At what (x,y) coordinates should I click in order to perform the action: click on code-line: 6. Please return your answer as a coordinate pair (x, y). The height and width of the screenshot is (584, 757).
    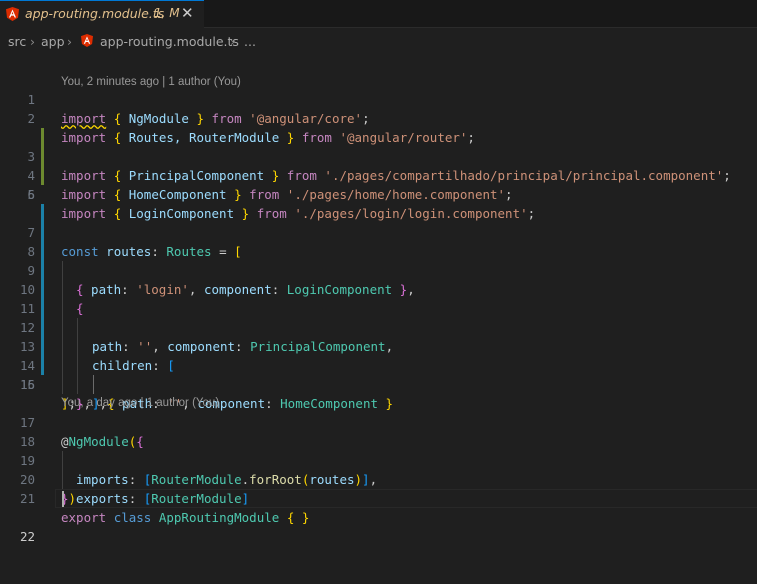
    Looking at the image, I should click on (378, 184).